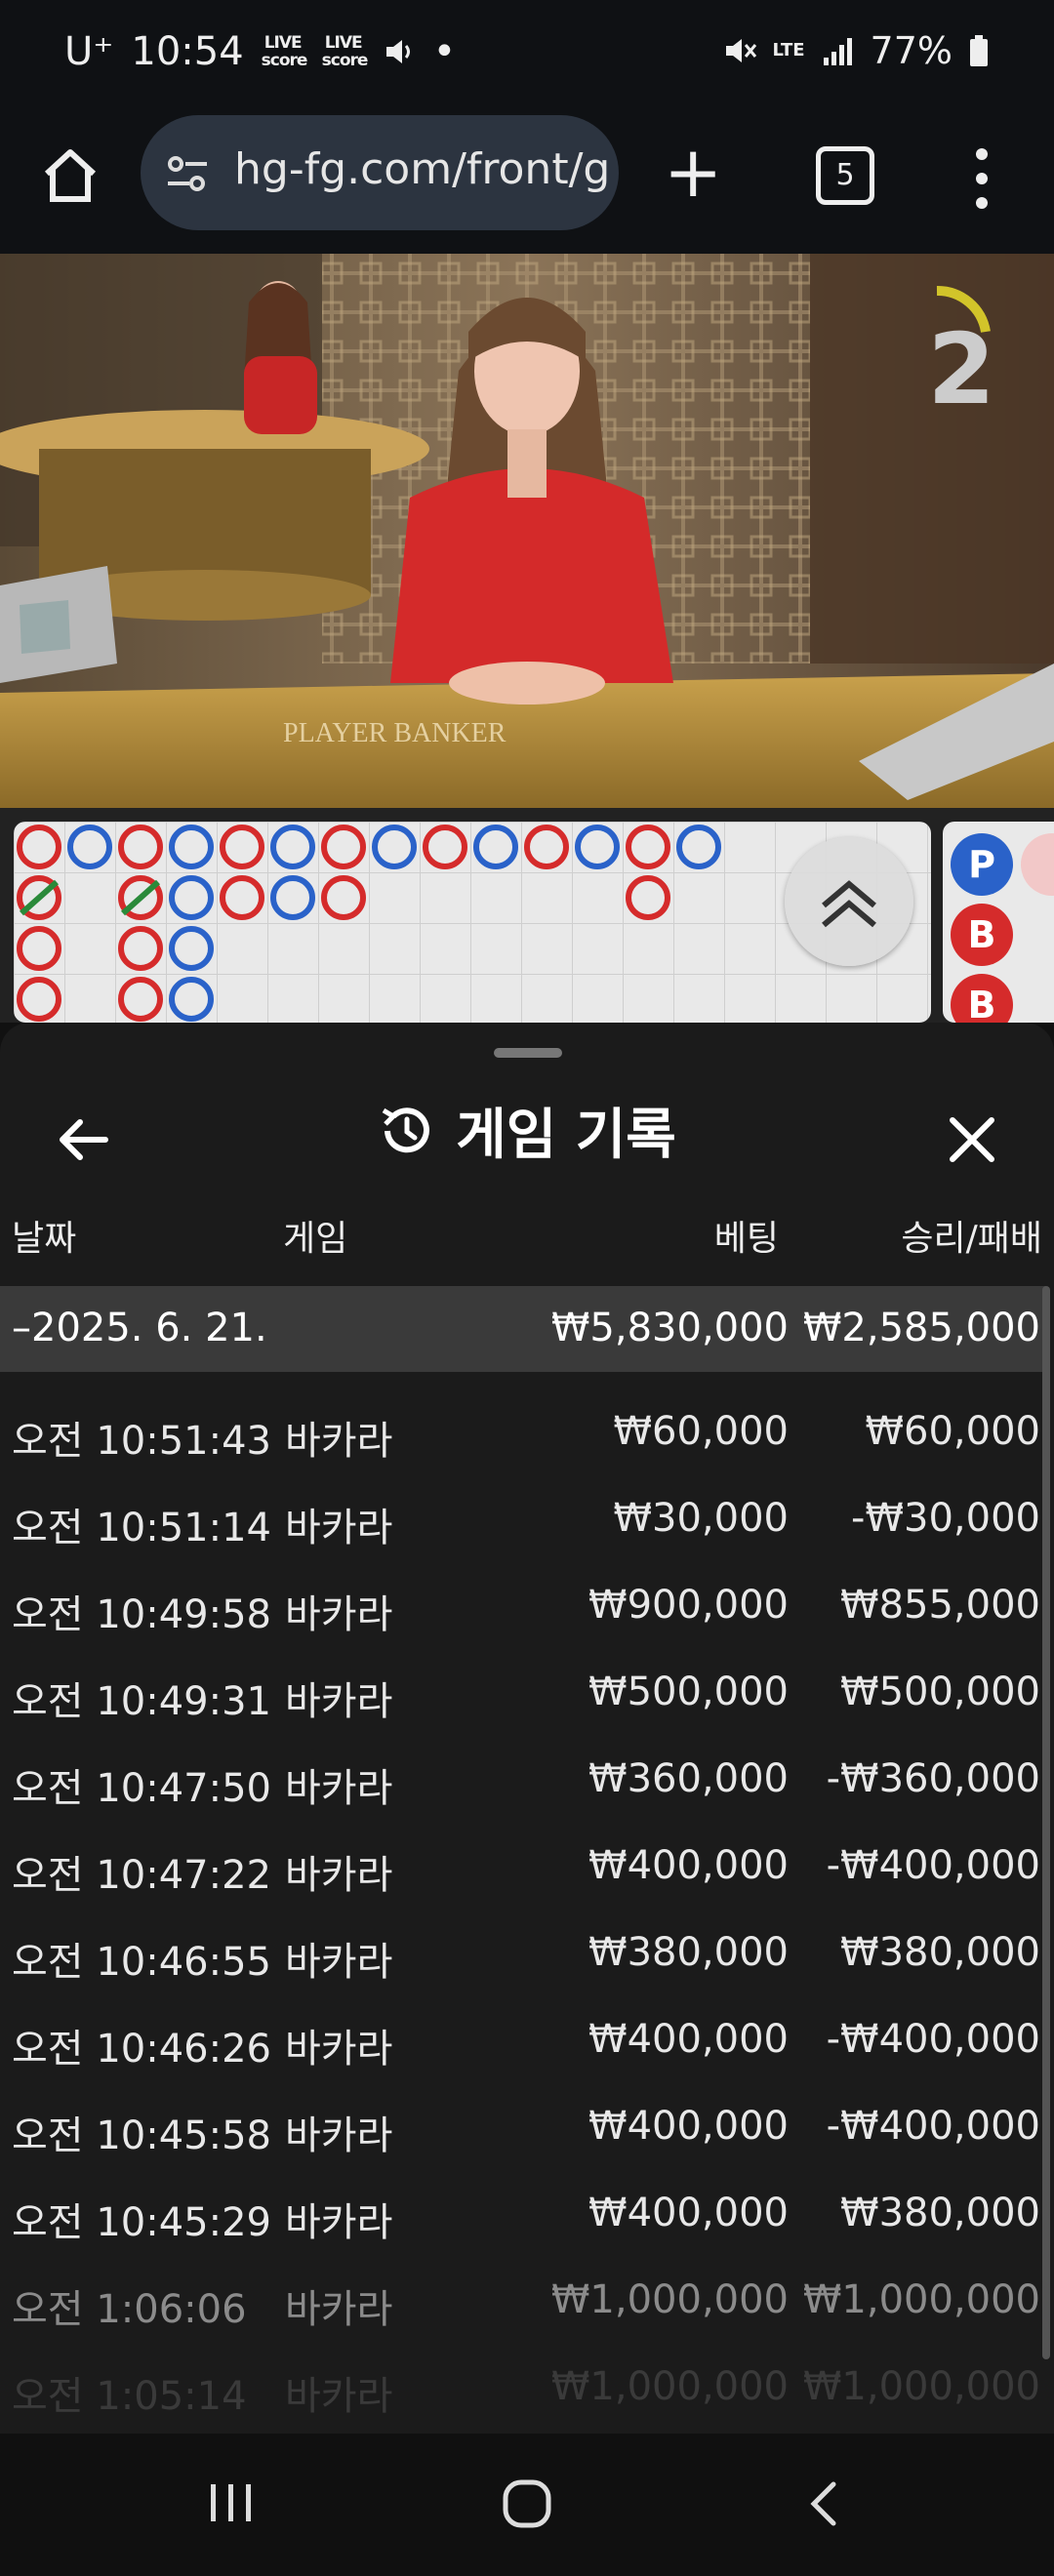 The width and height of the screenshot is (1054, 2576). What do you see at coordinates (142, 1875) in the screenshot?
I see `row-time: 오전 10:47:22` at bounding box center [142, 1875].